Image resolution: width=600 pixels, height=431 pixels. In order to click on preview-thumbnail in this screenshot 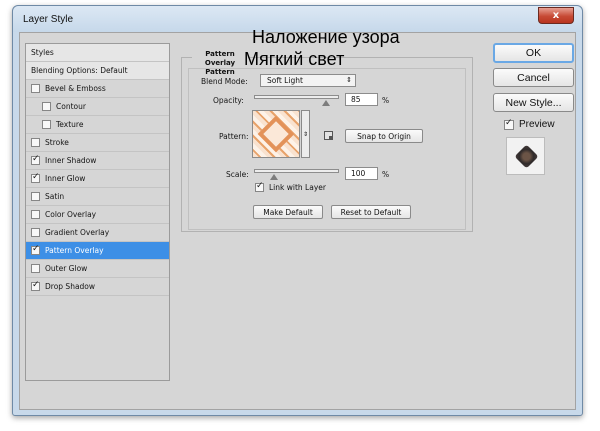, I will do `click(526, 156)`.